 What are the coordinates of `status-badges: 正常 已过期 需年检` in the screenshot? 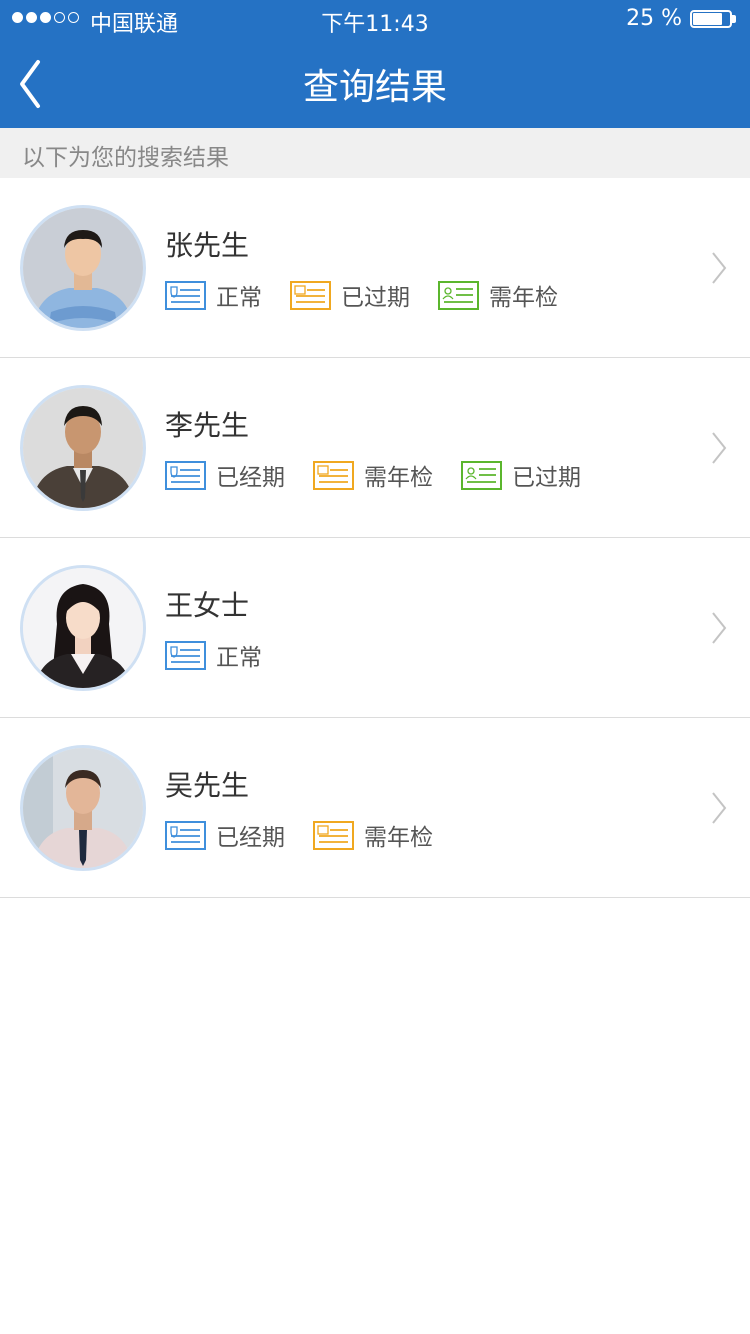 It's located at (375, 295).